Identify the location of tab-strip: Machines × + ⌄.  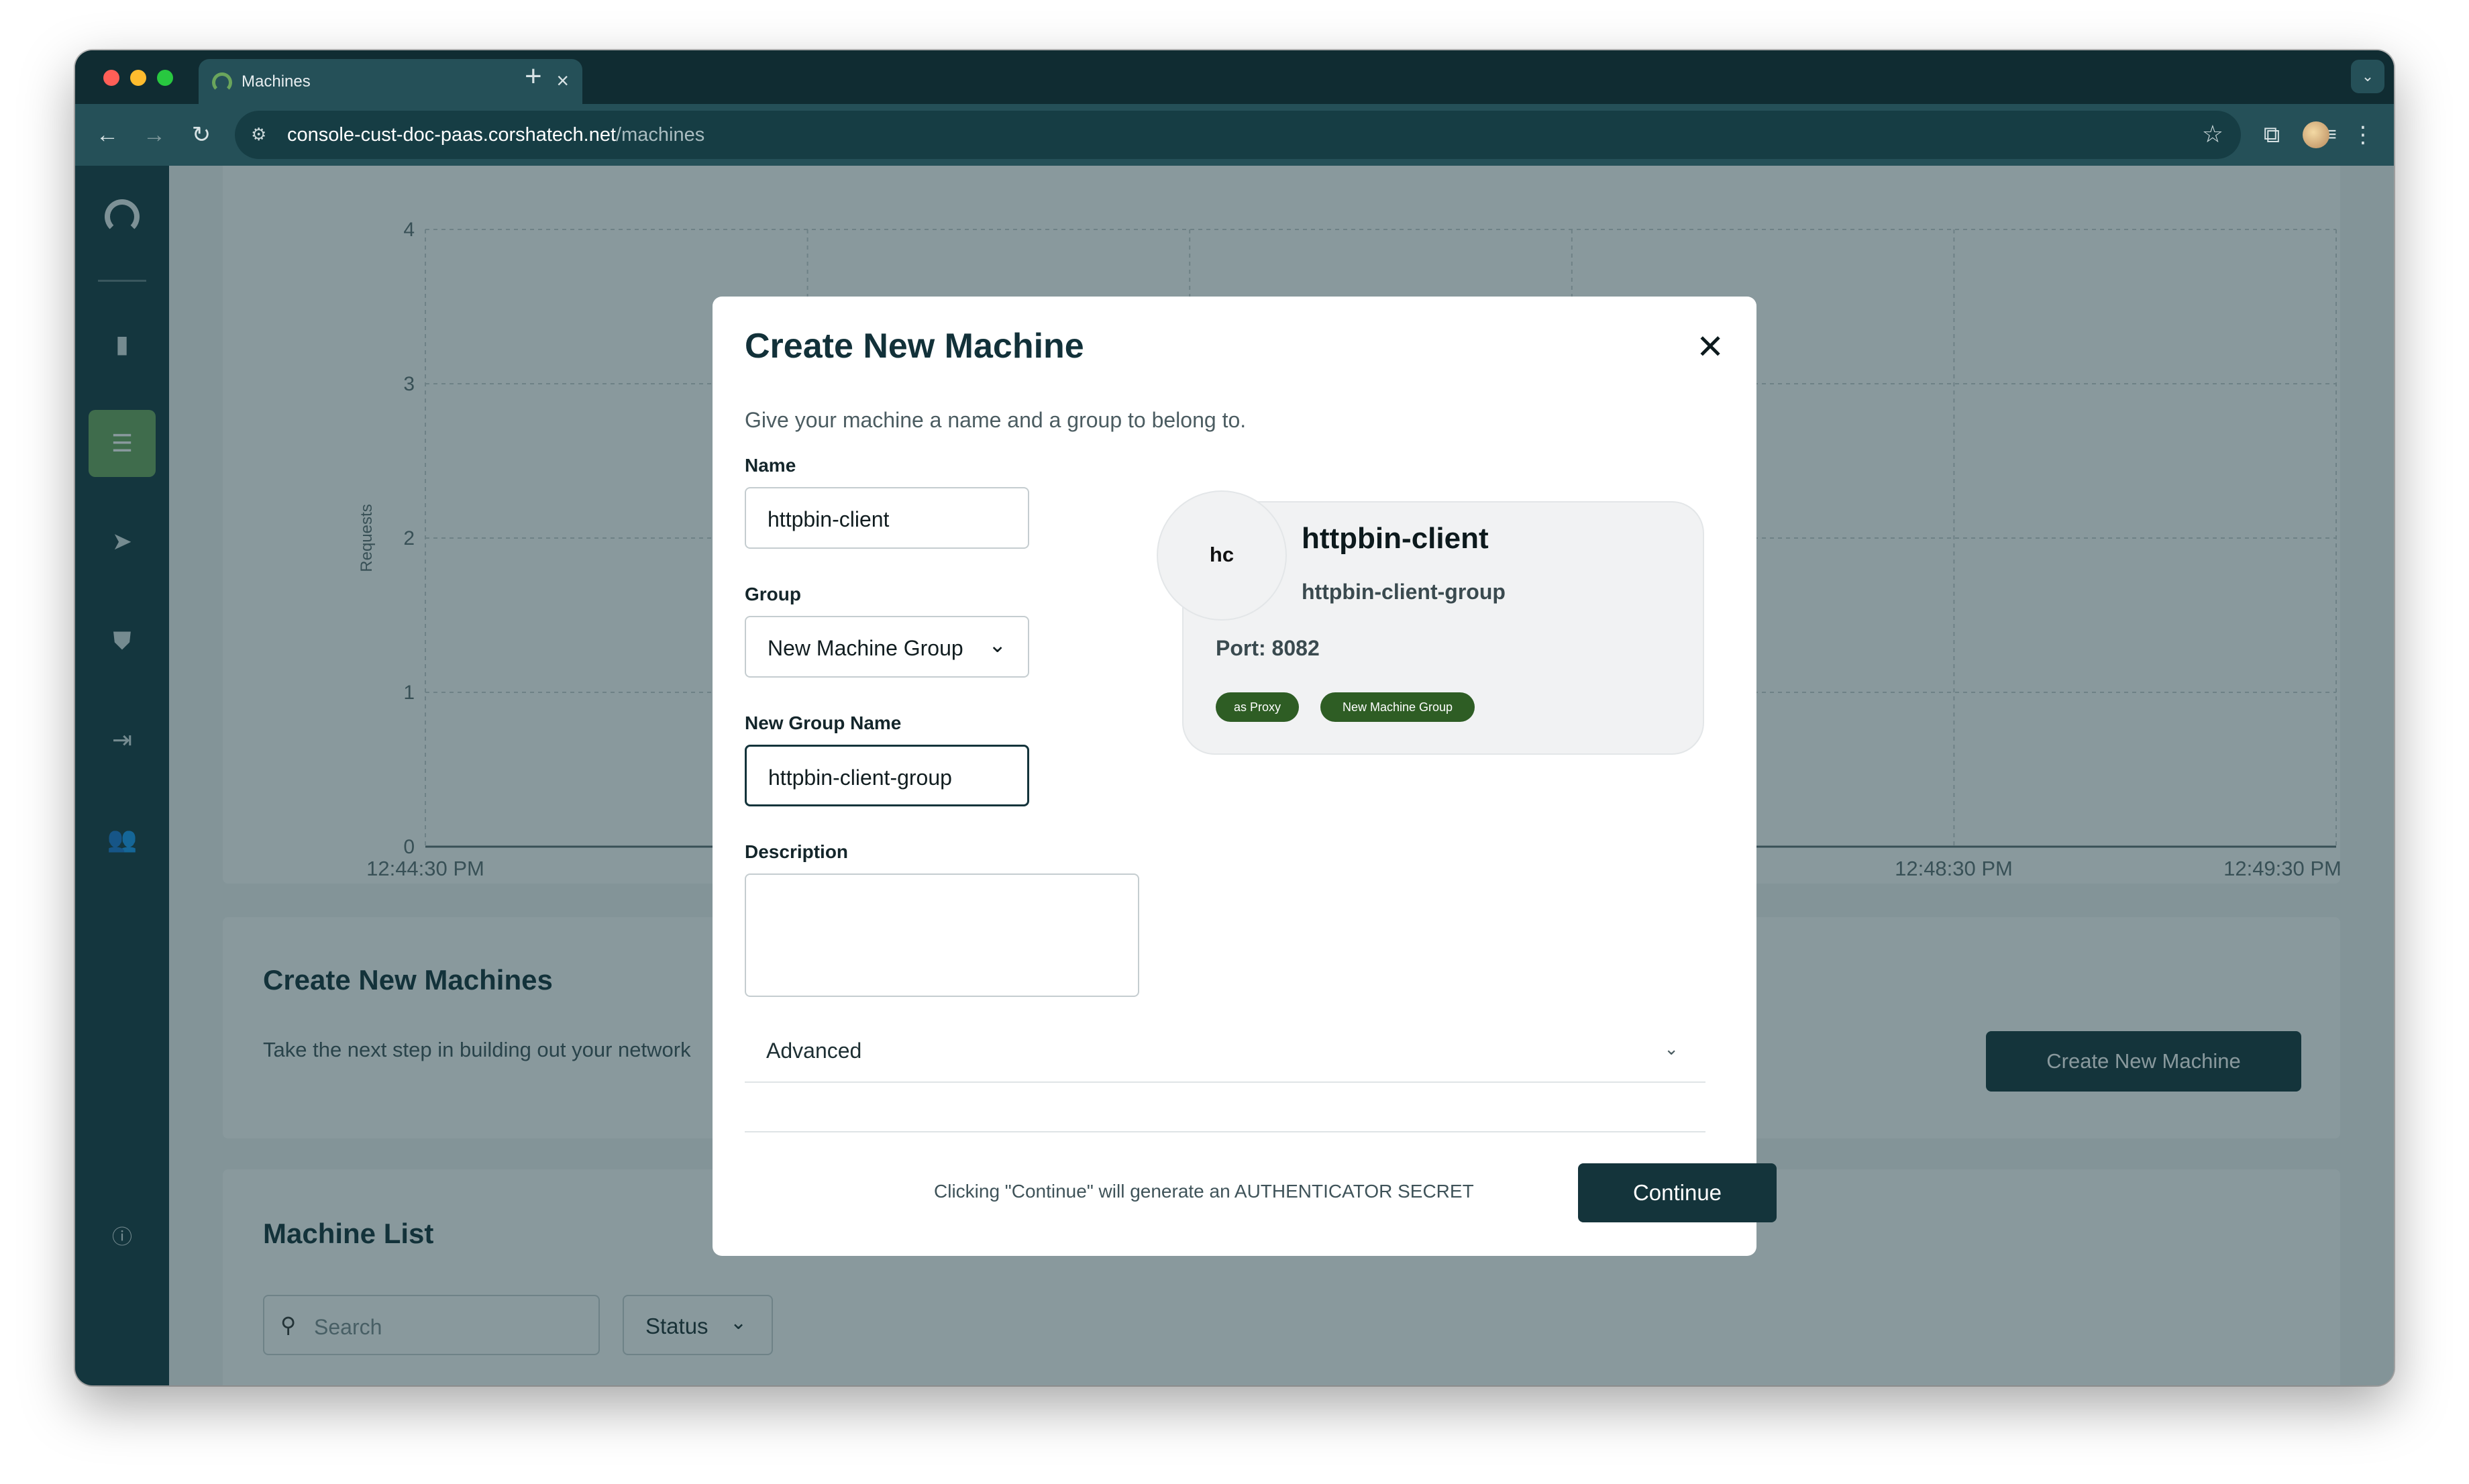
(1234, 77).